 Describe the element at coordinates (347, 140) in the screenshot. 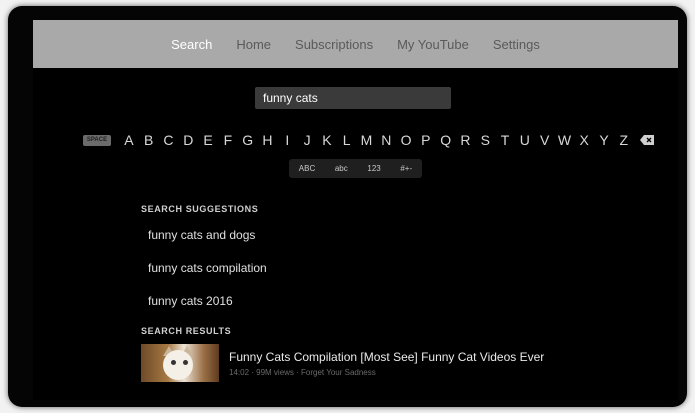

I see `key-l: L` at that location.